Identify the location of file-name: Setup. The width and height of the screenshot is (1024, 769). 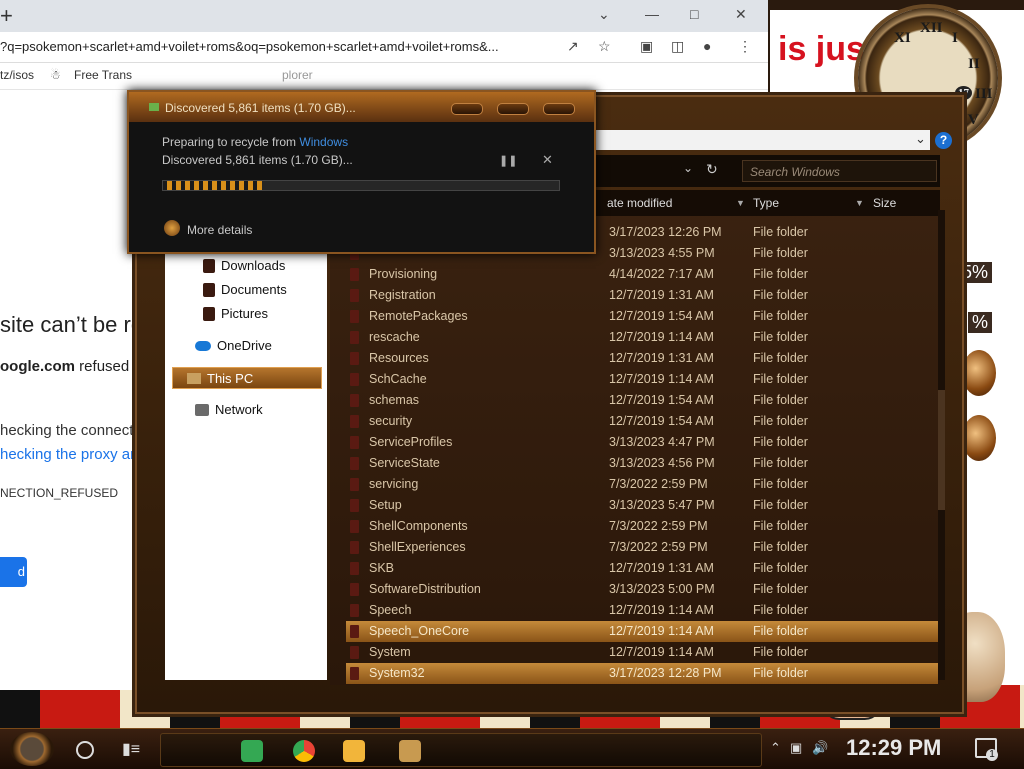
(385, 505).